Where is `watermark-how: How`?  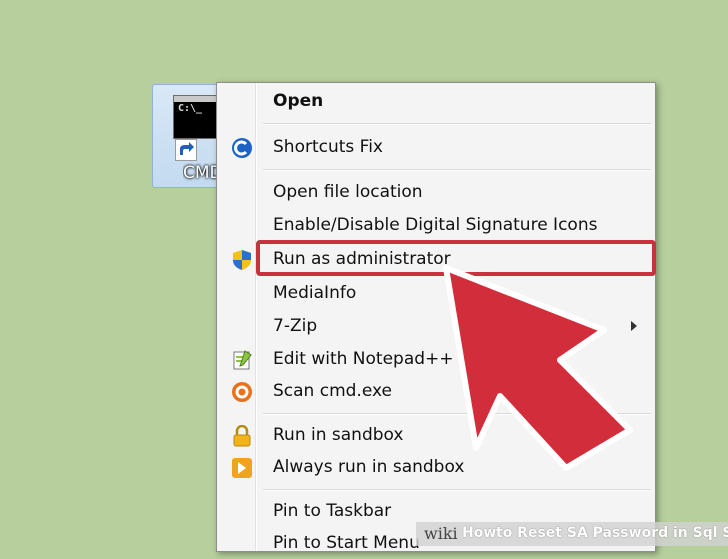
watermark-how: How is located at coordinates (479, 533).